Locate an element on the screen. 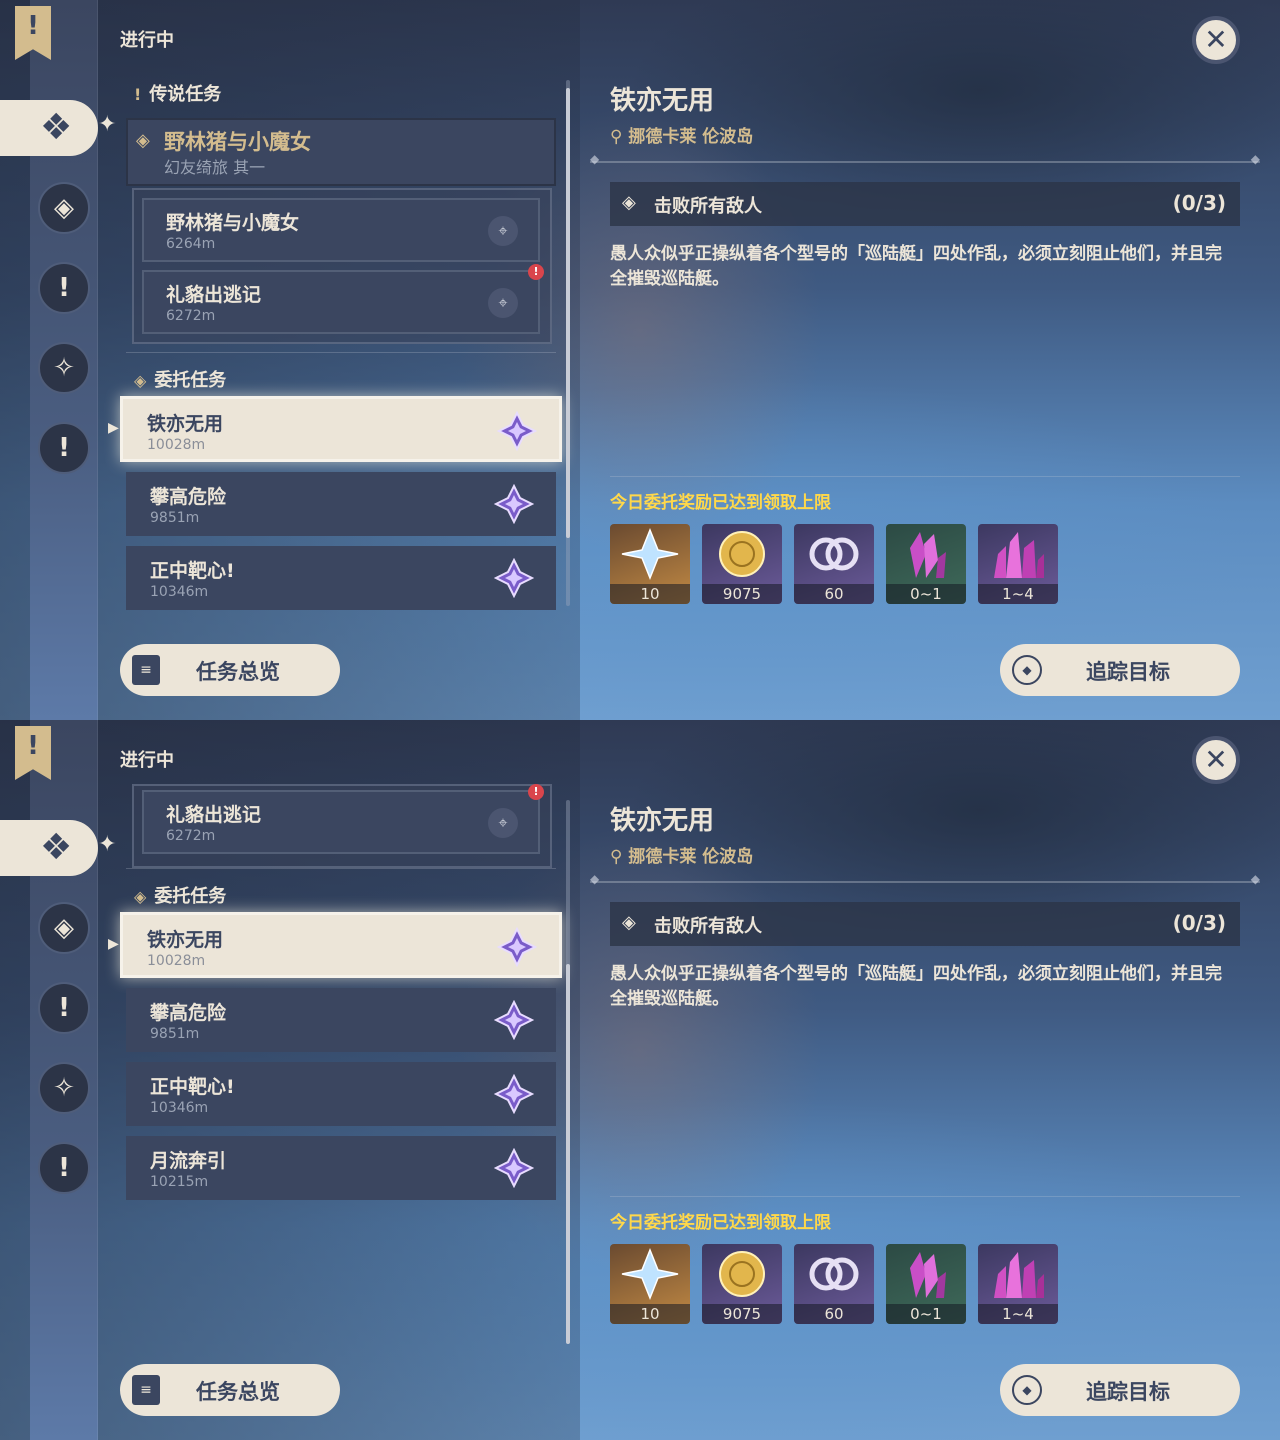 Image resolution: width=1280 pixels, height=1440 pixels. subquest-name: 礼貉出逃记 is located at coordinates (214, 295).